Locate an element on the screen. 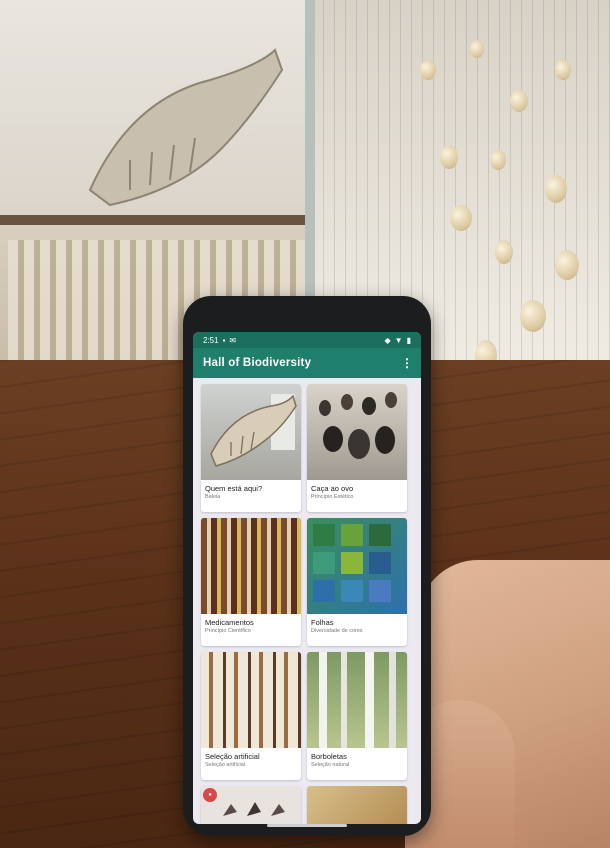  card-subtitle: Seleção artificial is located at coordinates (225, 765).